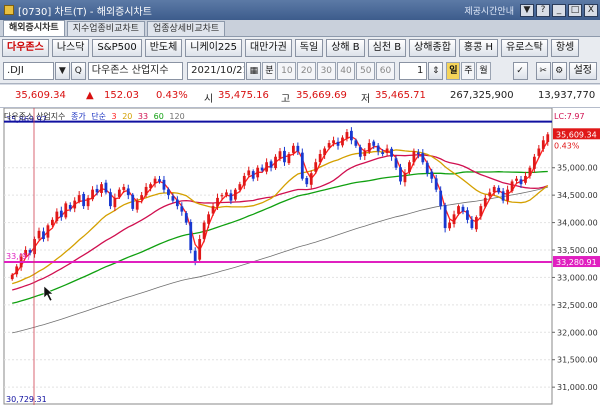 The width and height of the screenshot is (600, 405). What do you see at coordinates (28, 71) in the screenshot?
I see `symbol-input: .DJI` at bounding box center [28, 71].